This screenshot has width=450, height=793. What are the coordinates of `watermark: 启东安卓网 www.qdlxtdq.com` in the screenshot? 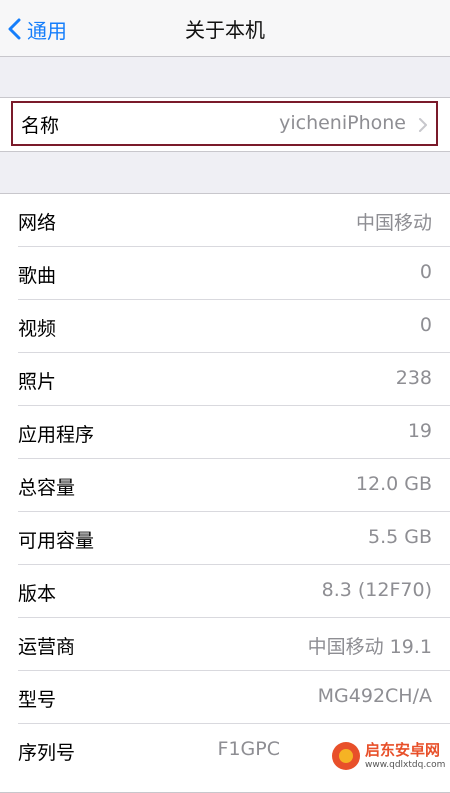 It's located at (389, 756).